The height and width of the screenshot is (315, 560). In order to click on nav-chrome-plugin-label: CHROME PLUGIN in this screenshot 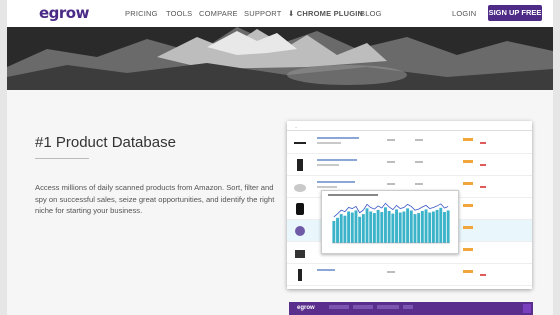, I will do `click(330, 13)`.